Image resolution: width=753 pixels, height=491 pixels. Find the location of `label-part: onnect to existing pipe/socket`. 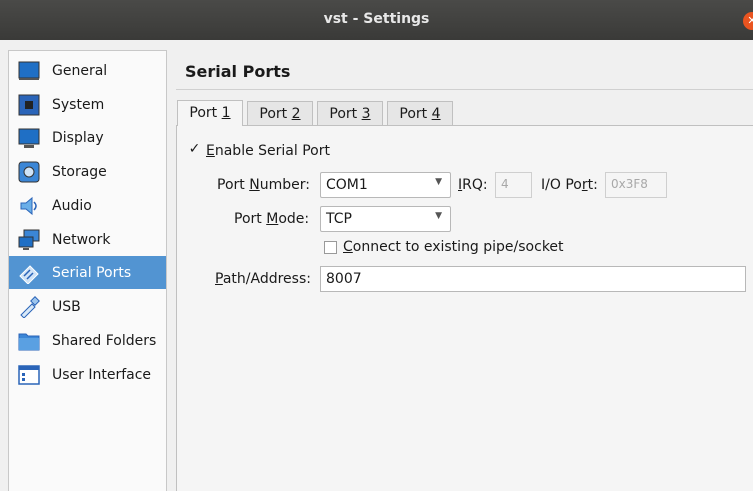

label-part: onnect to existing pipe/socket is located at coordinates (458, 247).